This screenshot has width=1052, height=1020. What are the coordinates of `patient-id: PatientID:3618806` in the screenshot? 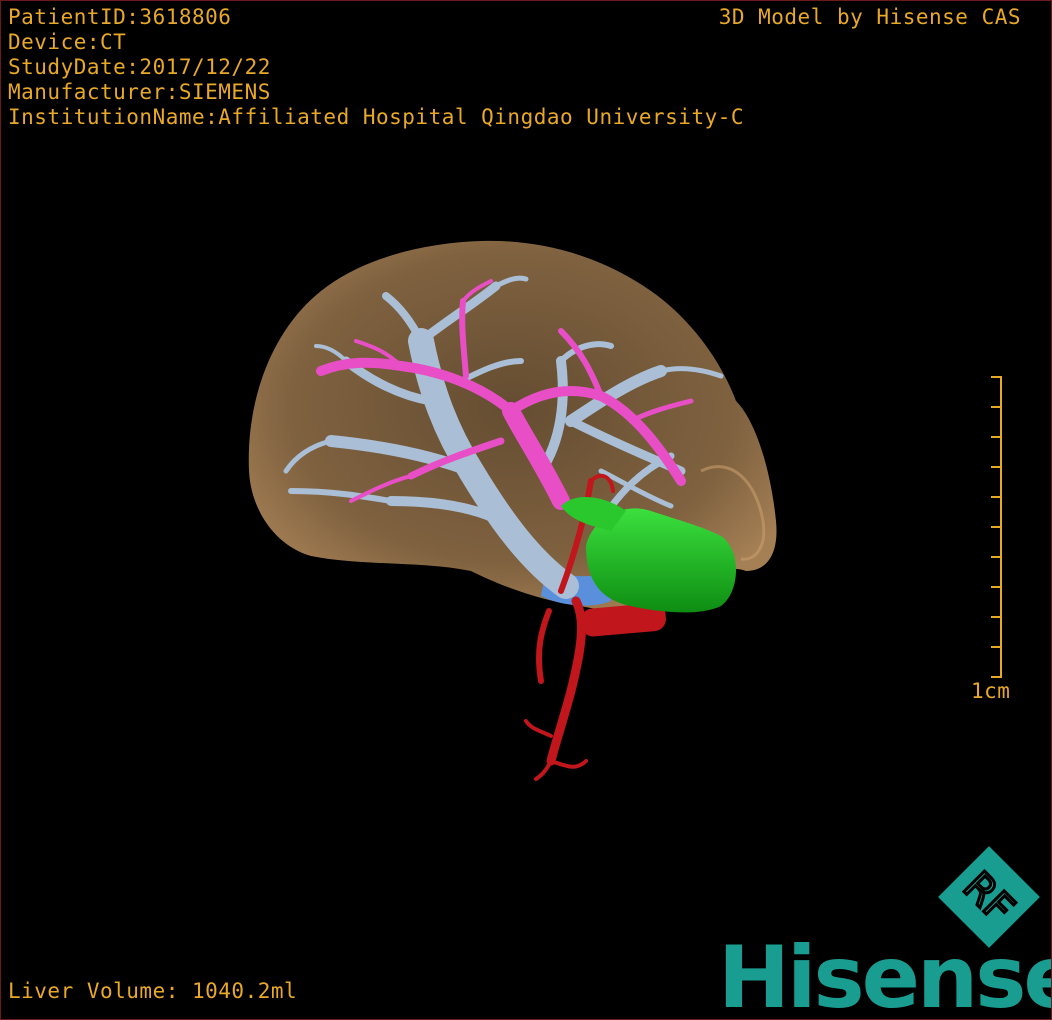 It's located at (120, 17).